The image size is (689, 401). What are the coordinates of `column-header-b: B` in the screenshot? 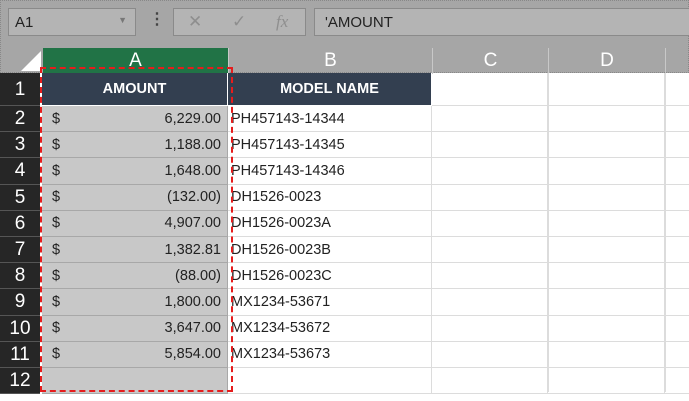 It's located at (331, 61).